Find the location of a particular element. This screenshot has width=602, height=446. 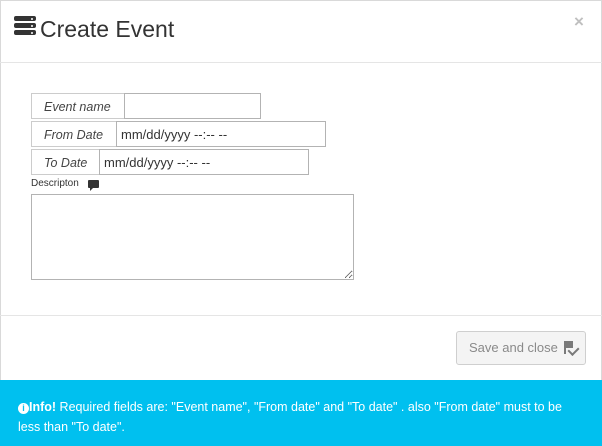

modal-header: Create Event × is located at coordinates (301, 31).